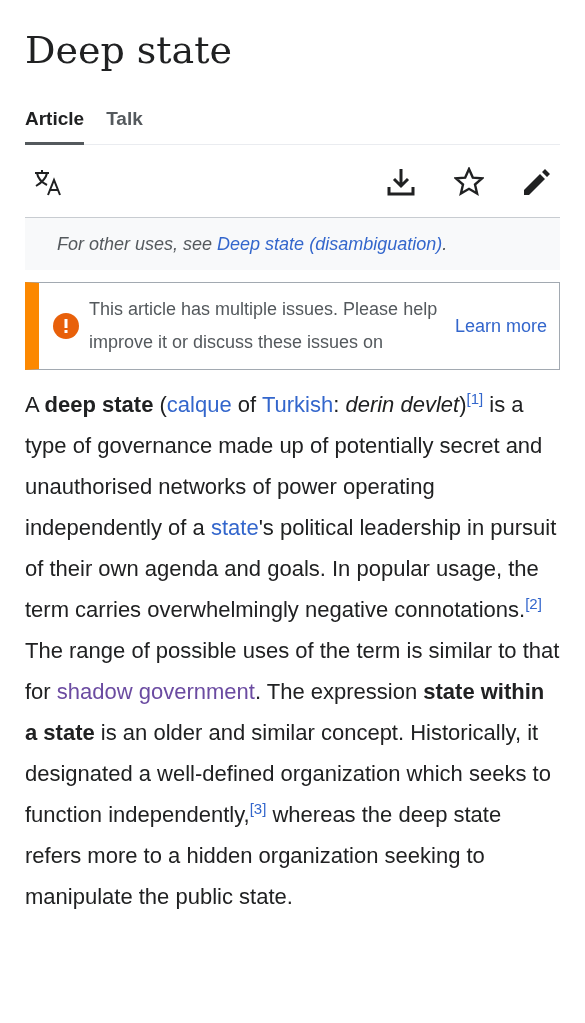  Describe the element at coordinates (264, 326) in the screenshot. I see `issue-text: This article has multiple issues. Please help improve it or discuss these issues on` at that location.